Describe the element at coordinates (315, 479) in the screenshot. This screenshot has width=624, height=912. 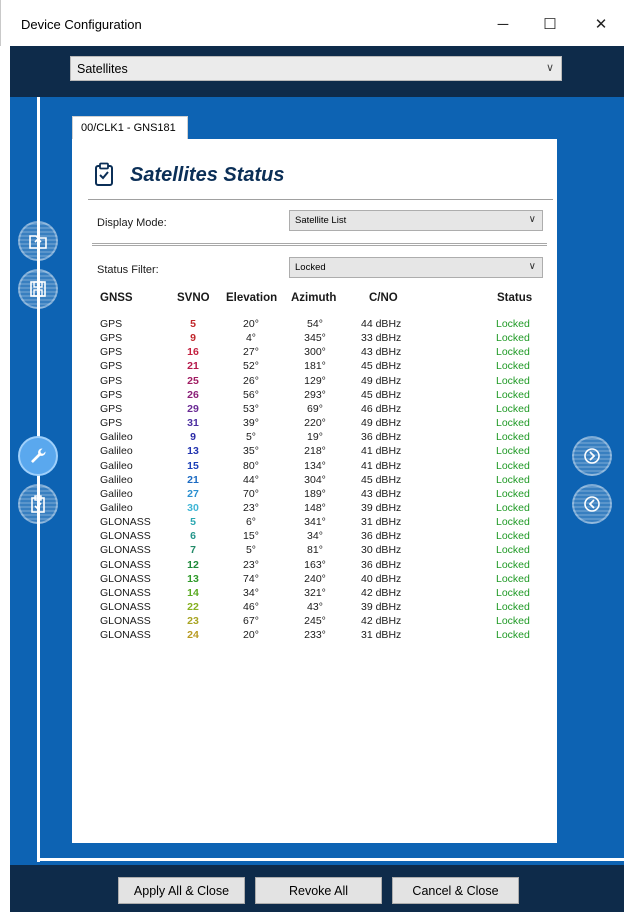
I see `azimuth-cell: 304°` at that location.